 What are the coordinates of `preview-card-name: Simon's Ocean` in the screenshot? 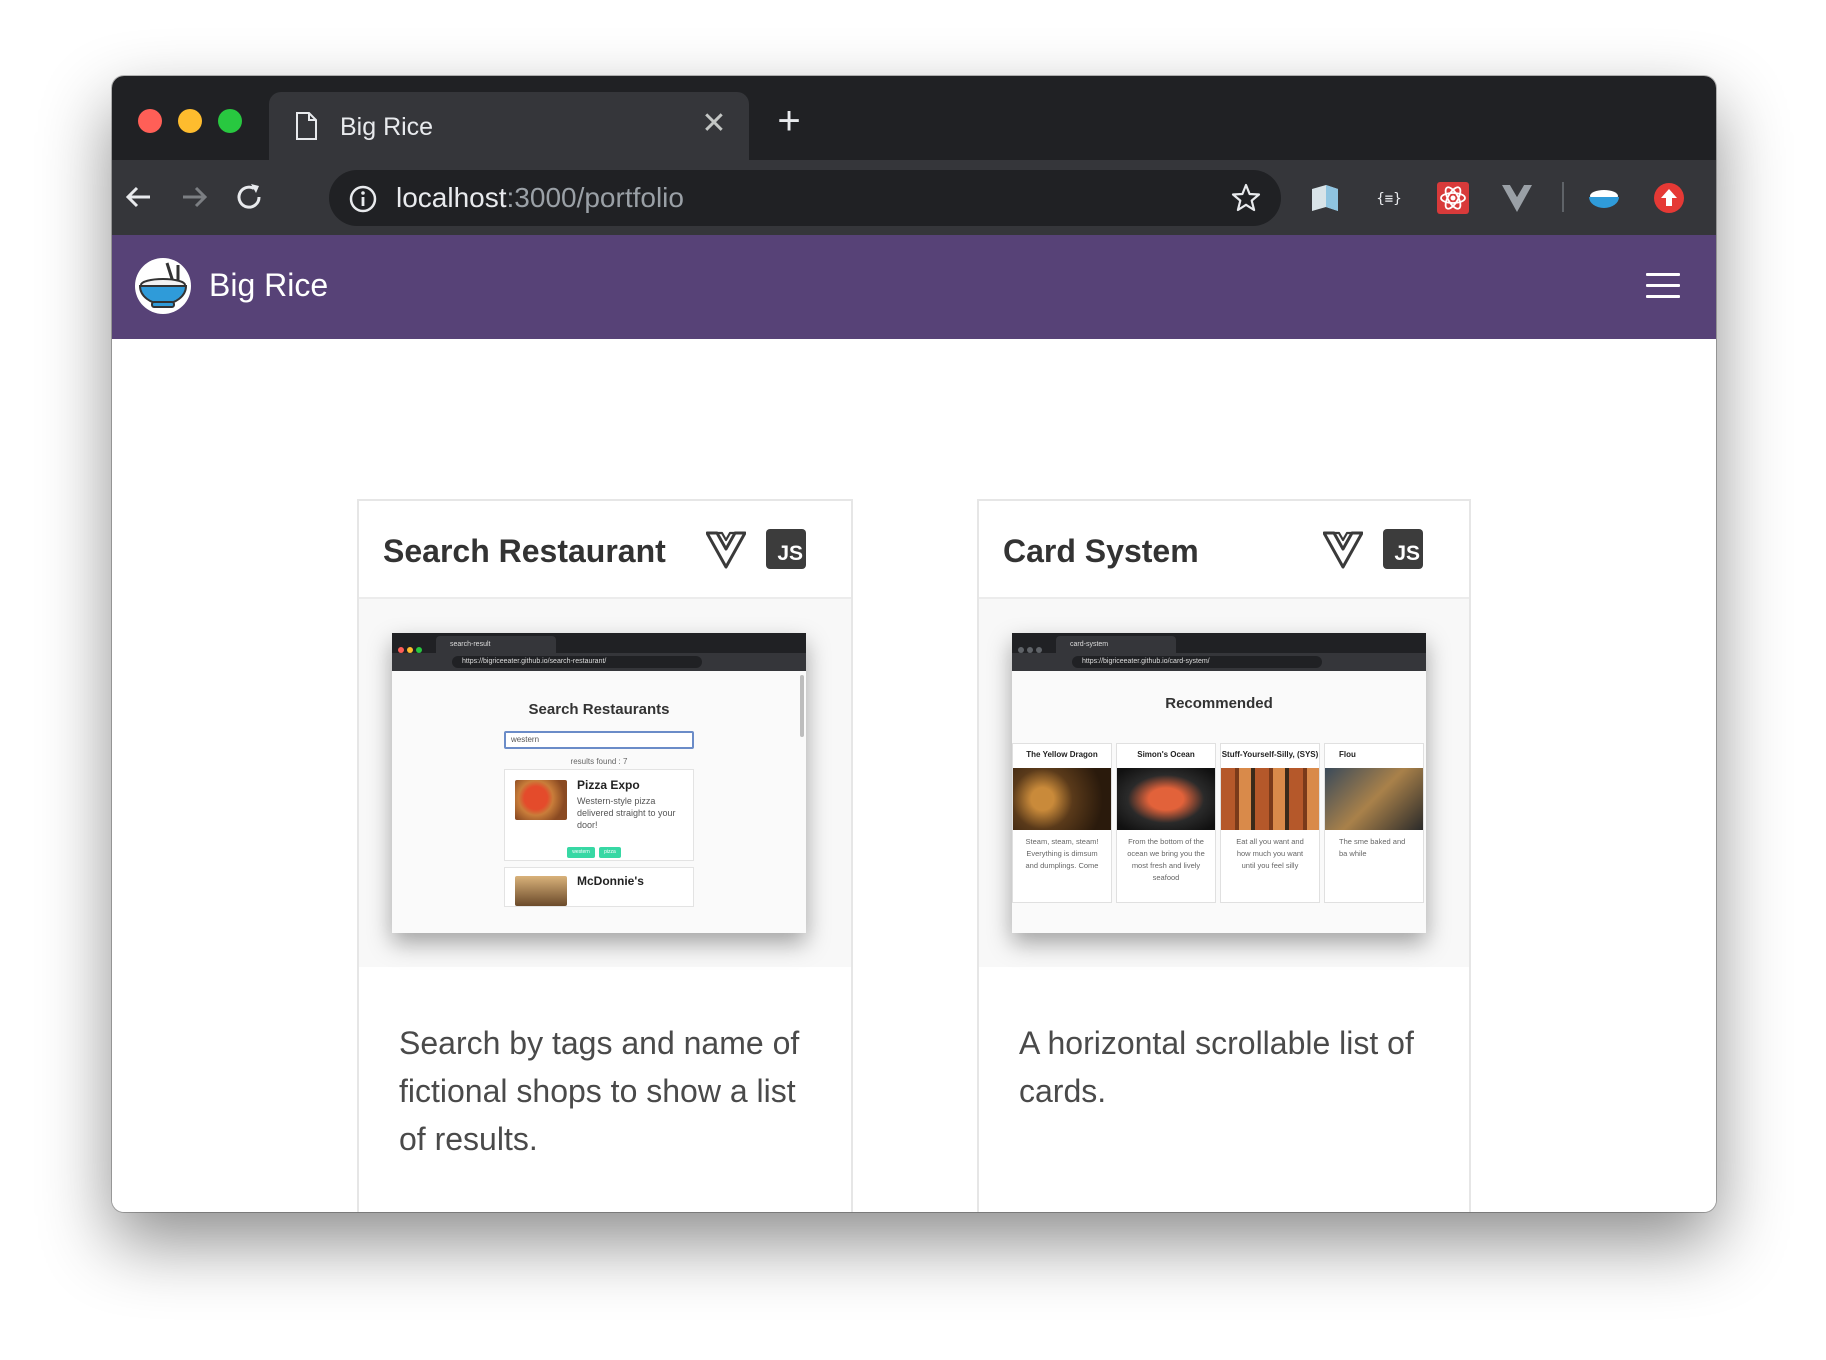 It's located at (1166, 754).